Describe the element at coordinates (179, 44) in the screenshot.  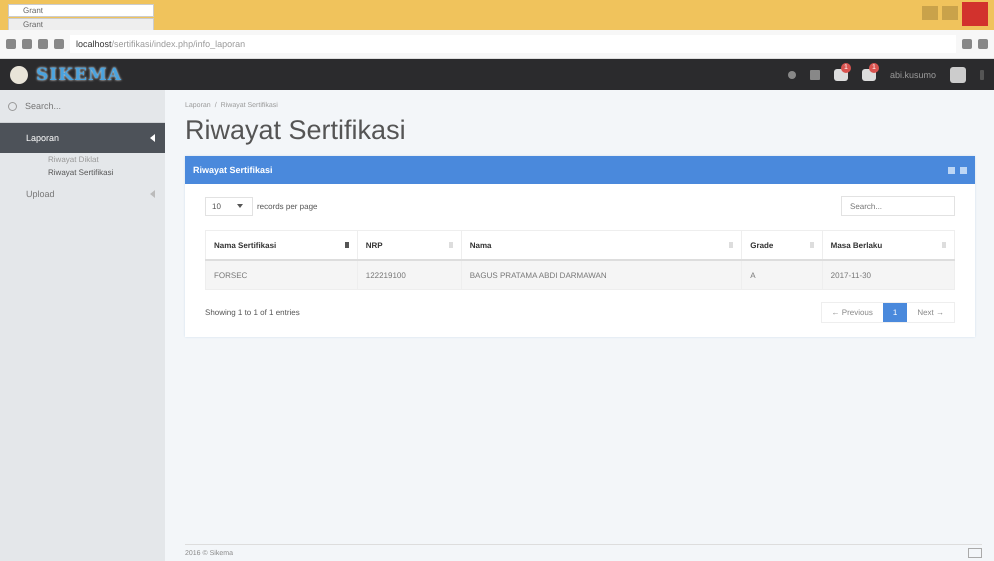
I see `url-path: /sertifikasi/index.php/info_laporan` at that location.